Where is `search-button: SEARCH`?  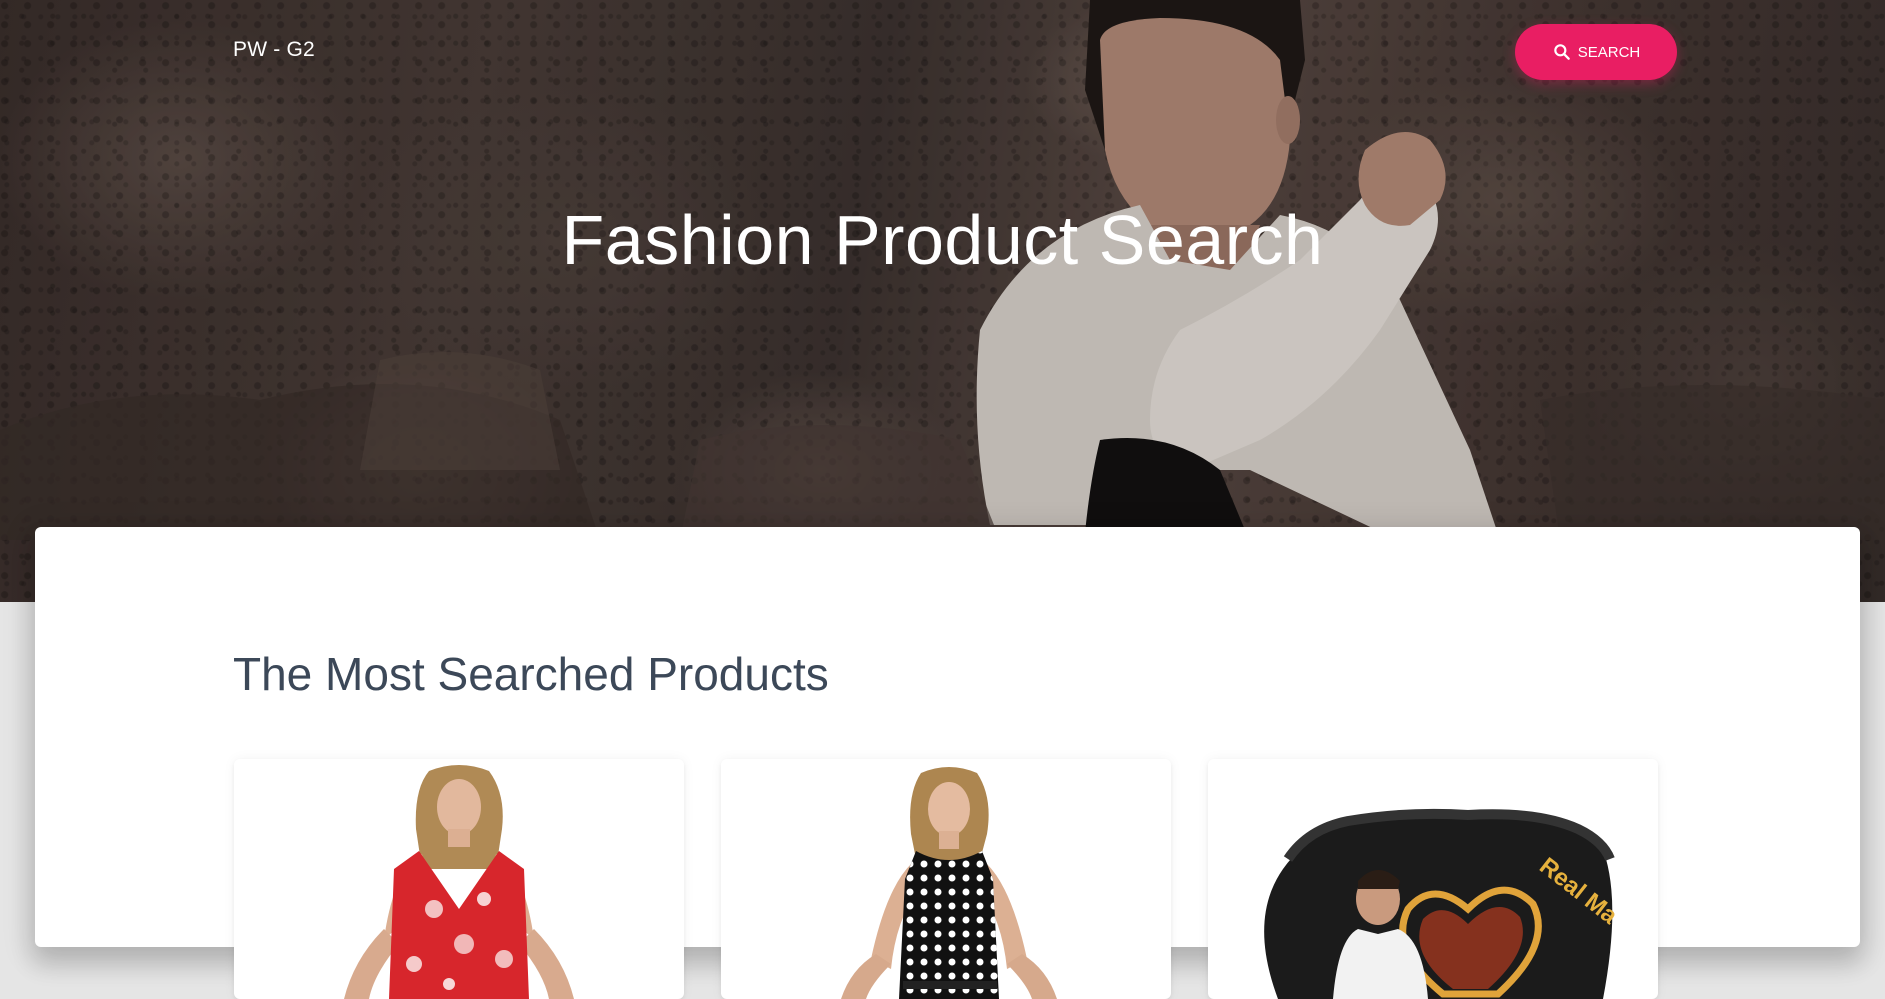 search-button: SEARCH is located at coordinates (1596, 52).